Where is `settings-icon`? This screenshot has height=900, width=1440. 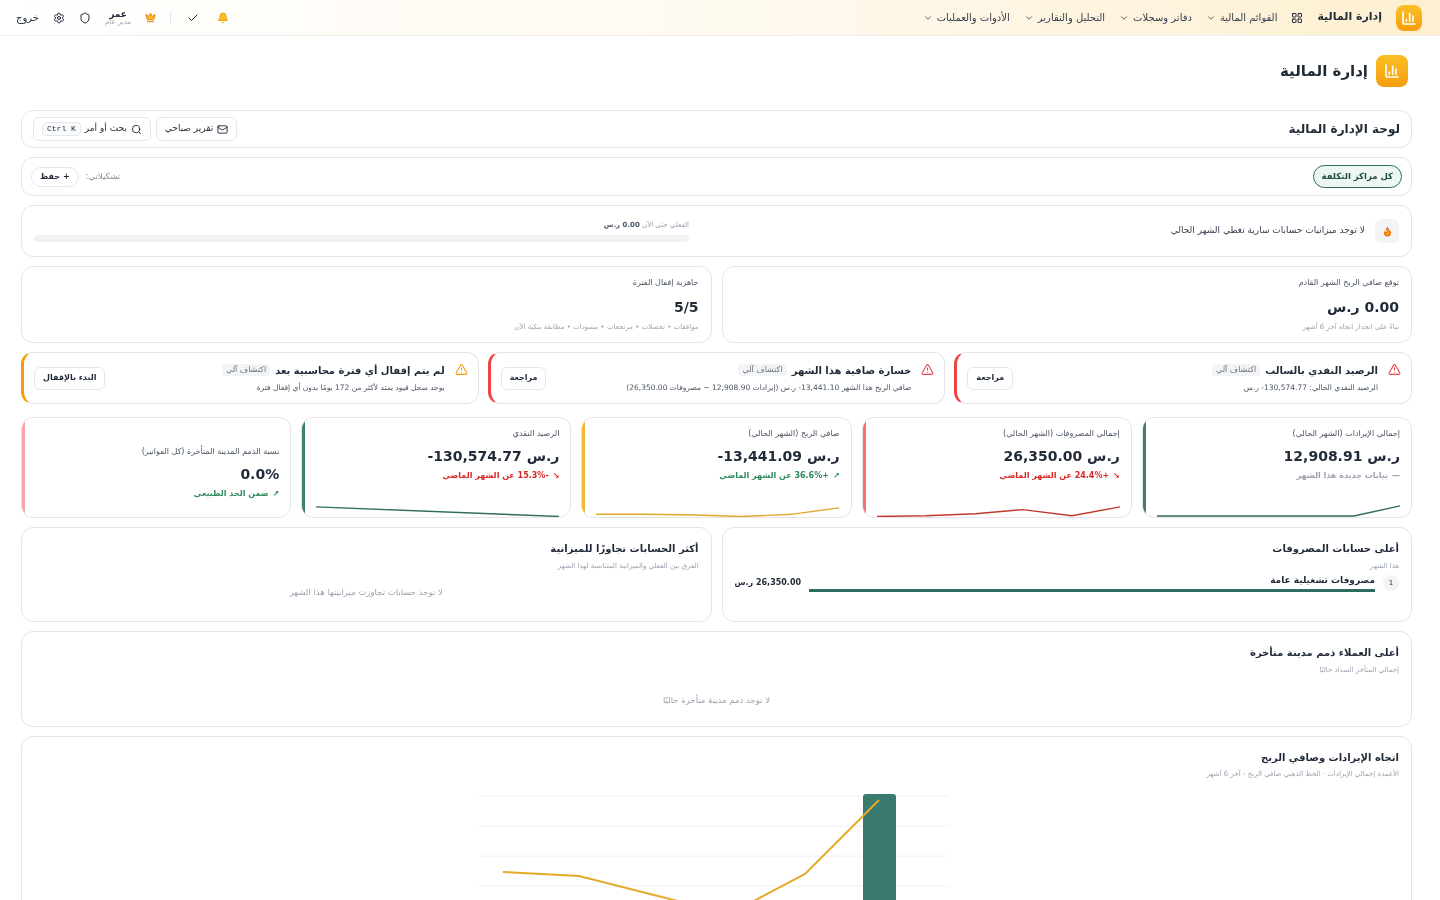
settings-icon is located at coordinates (59, 17).